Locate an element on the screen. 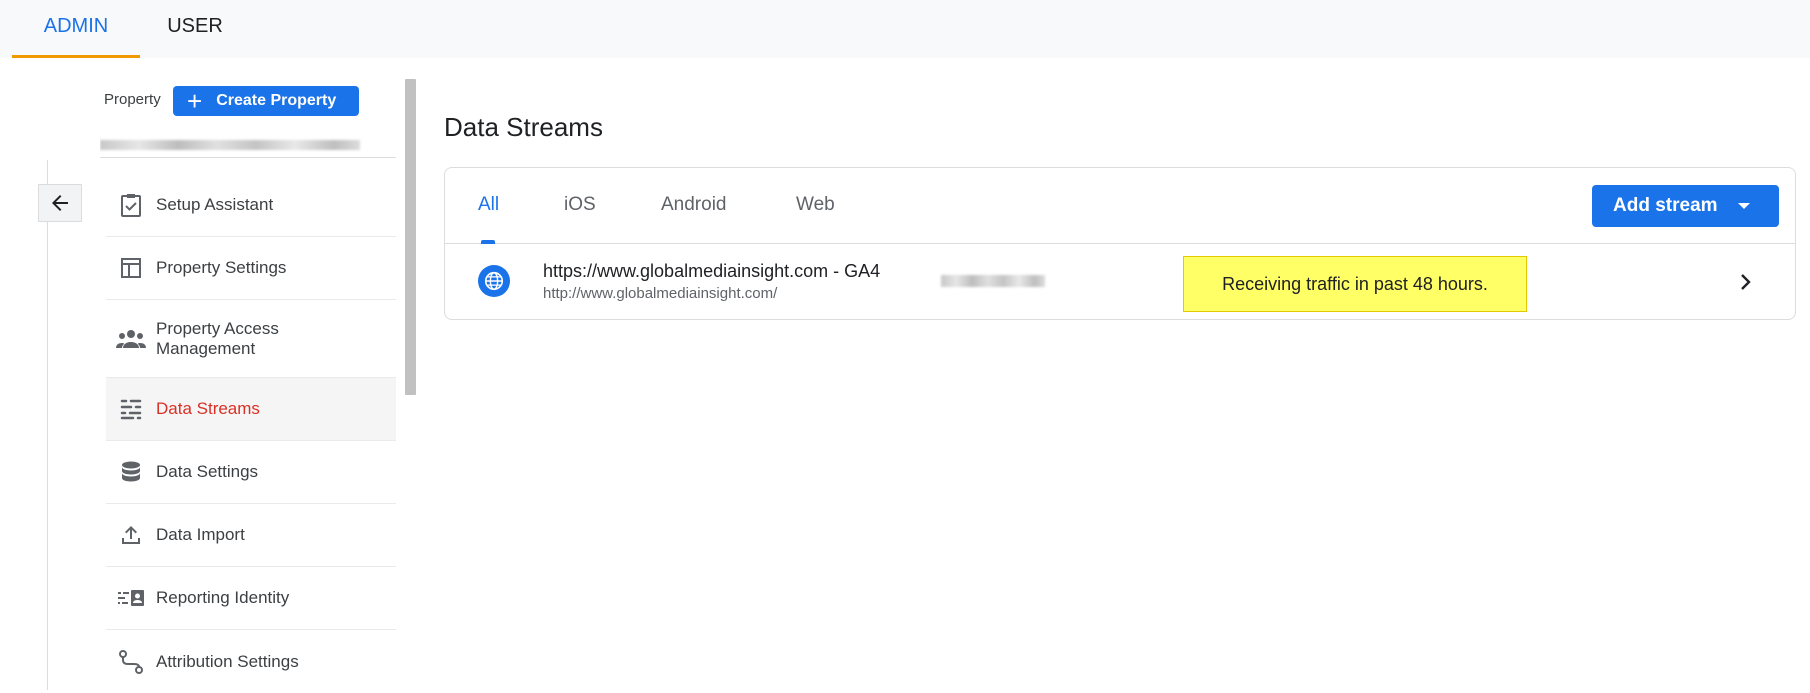 Image resolution: width=1810 pixels, height=693 pixels. people-icon is located at coordinates (131, 339).